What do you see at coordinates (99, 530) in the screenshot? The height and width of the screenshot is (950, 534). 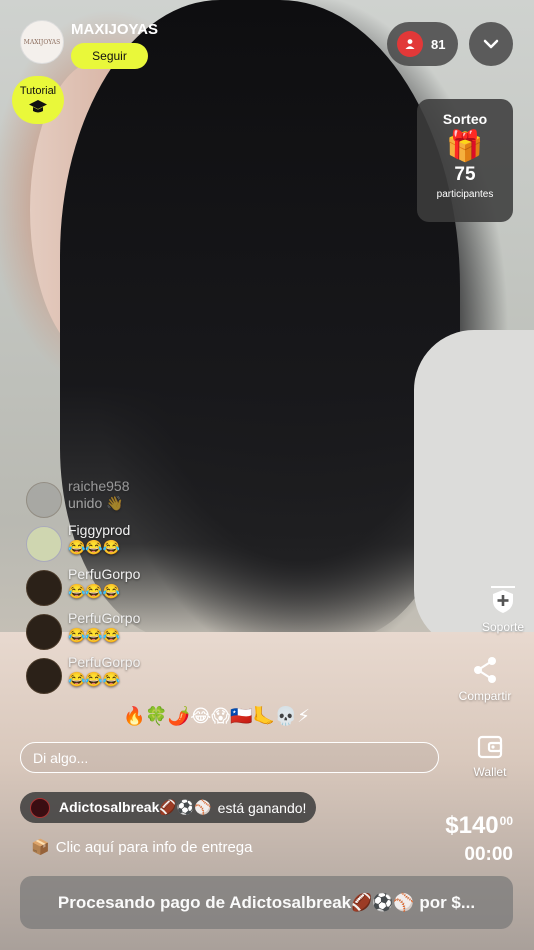 I see `chat-username: Figgyprod` at bounding box center [99, 530].